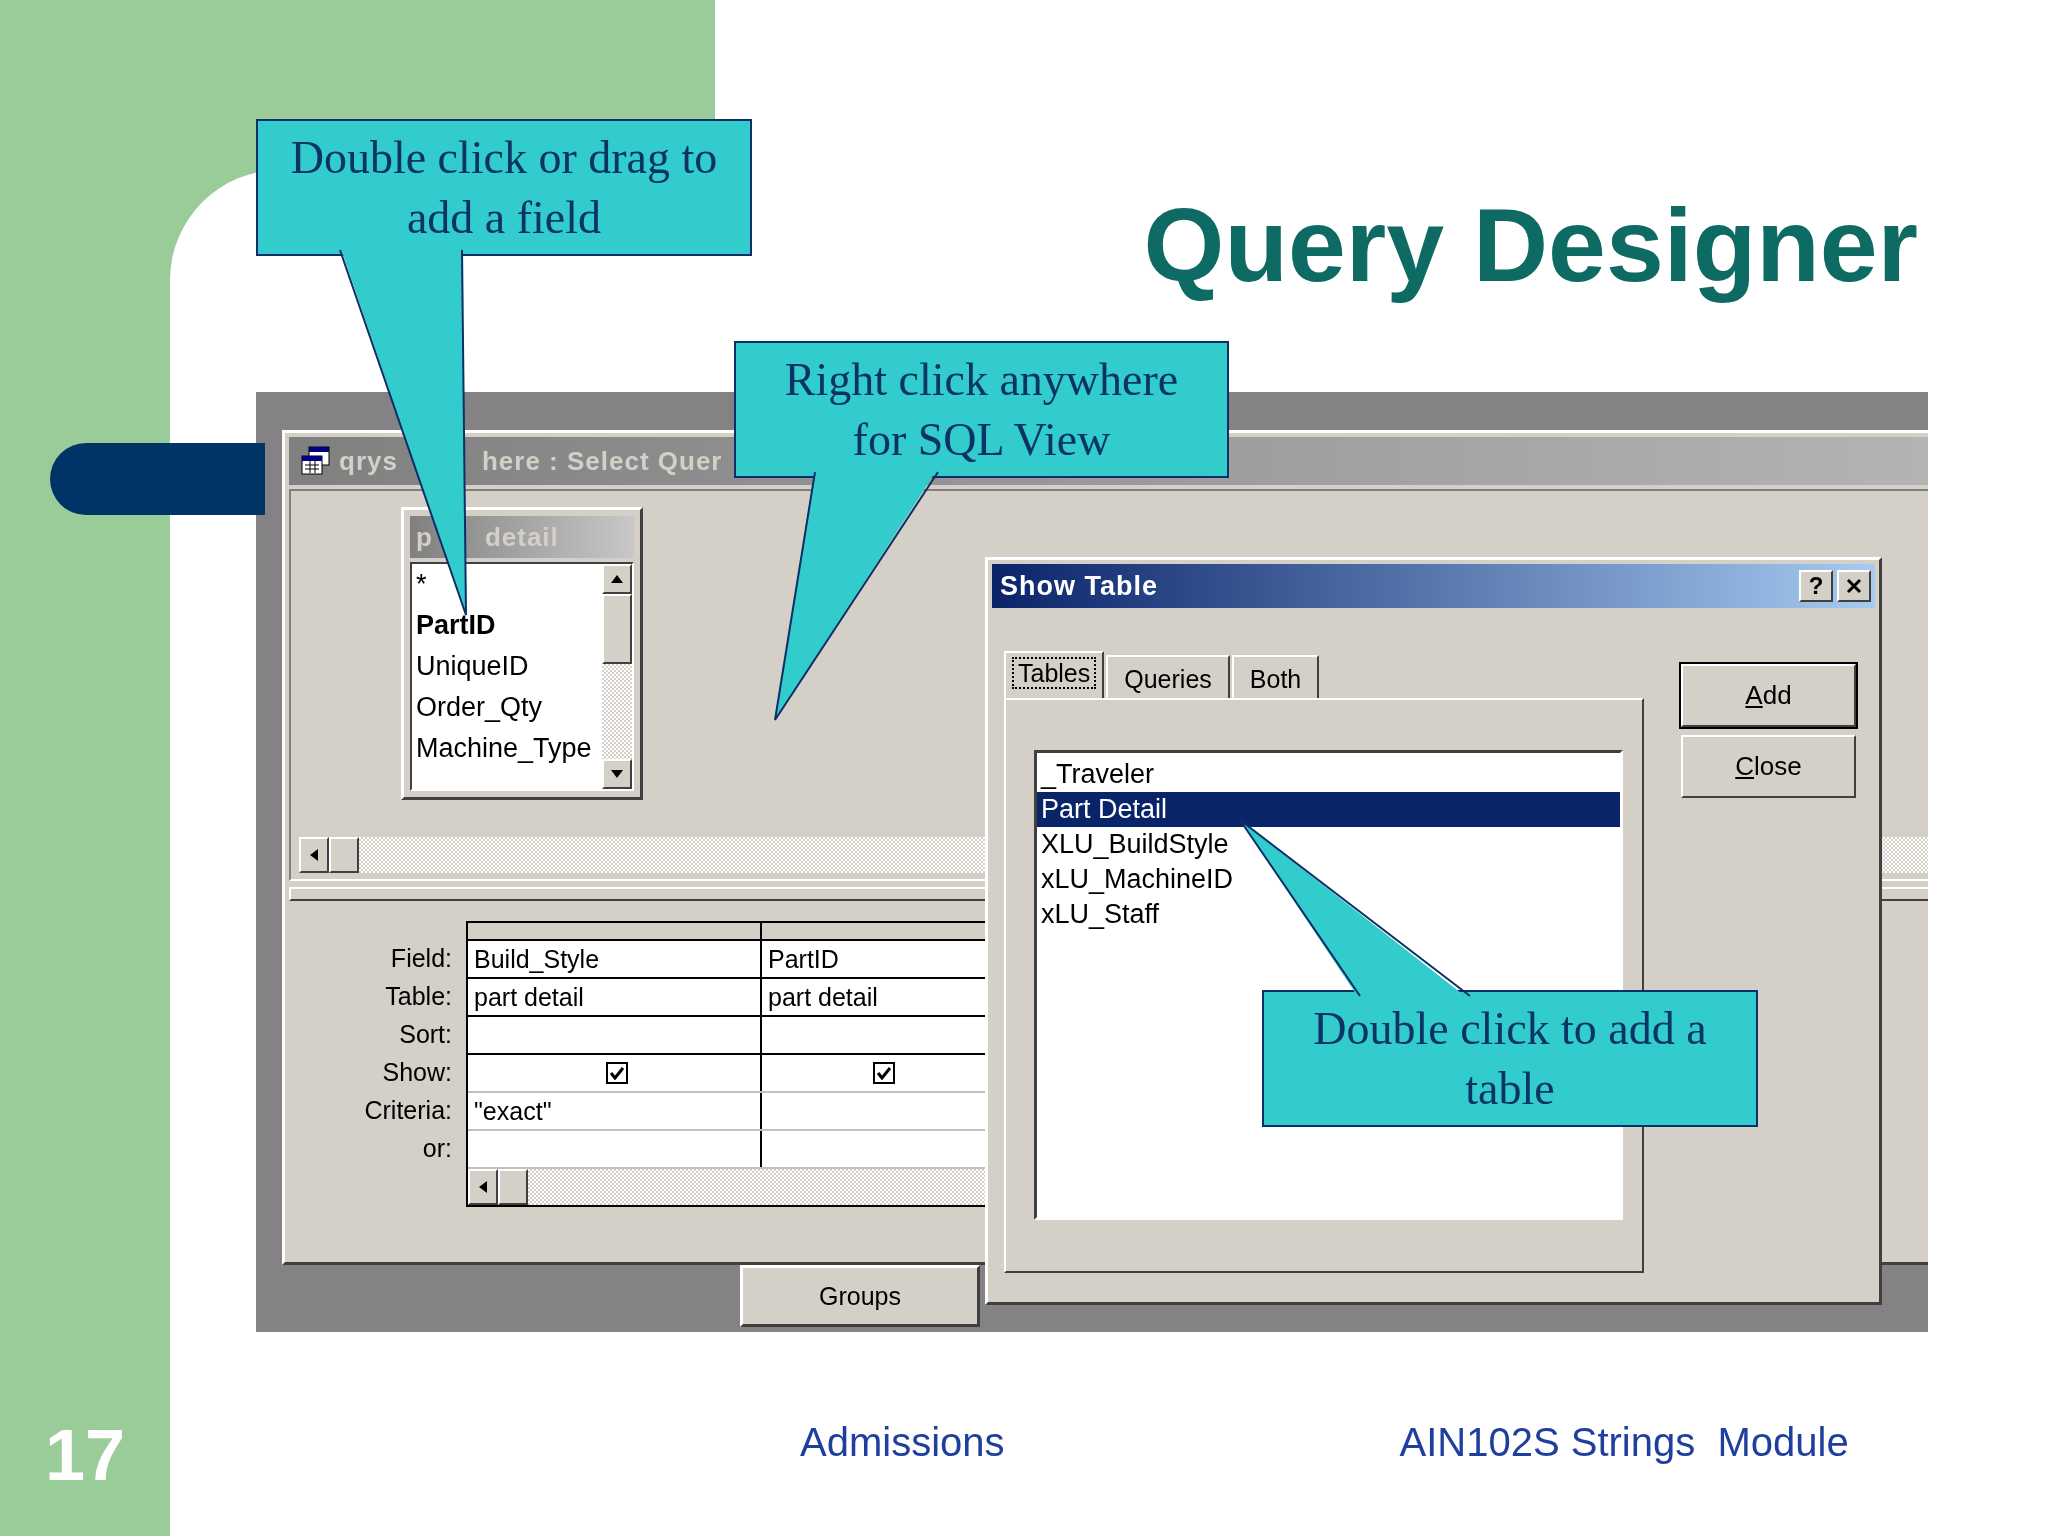 The width and height of the screenshot is (2048, 1536). I want to click on table-list-item: Part Detail, so click(1328, 809).